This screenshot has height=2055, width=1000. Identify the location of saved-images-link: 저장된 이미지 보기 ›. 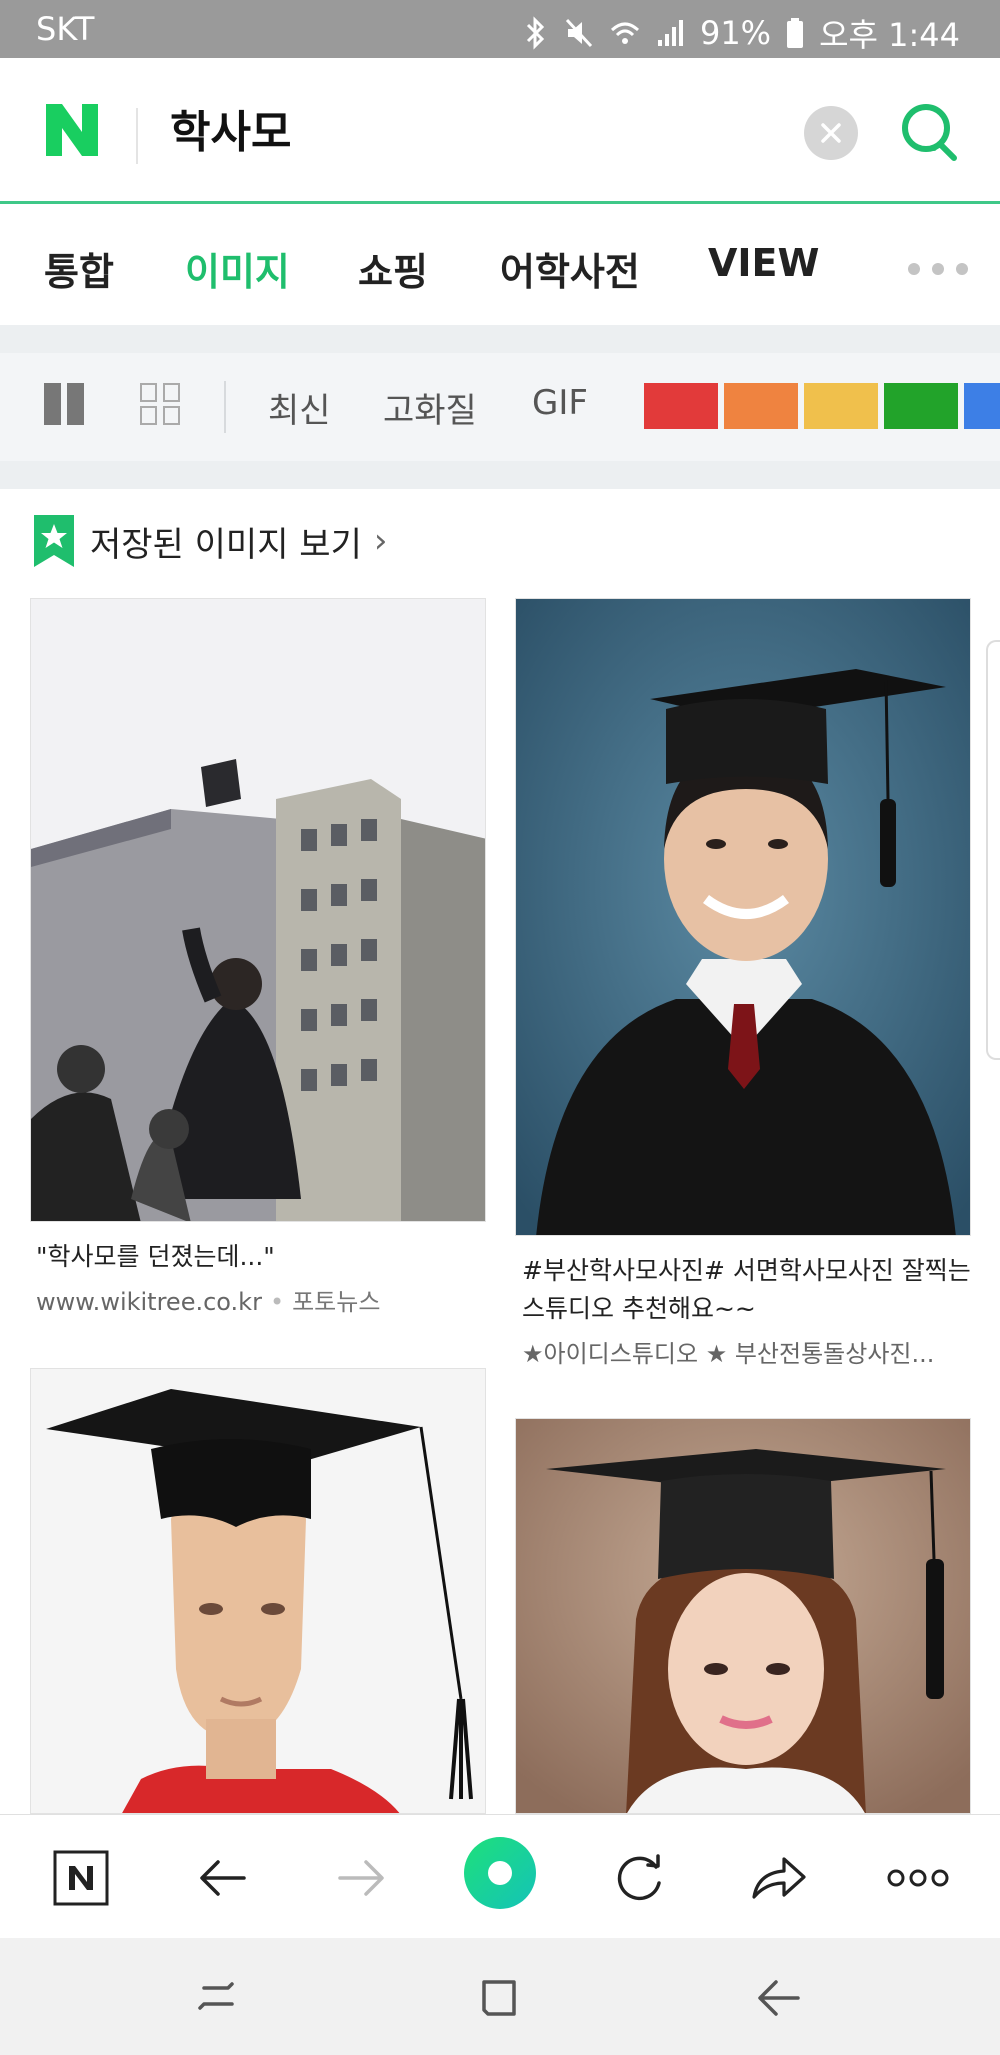
(210, 541).